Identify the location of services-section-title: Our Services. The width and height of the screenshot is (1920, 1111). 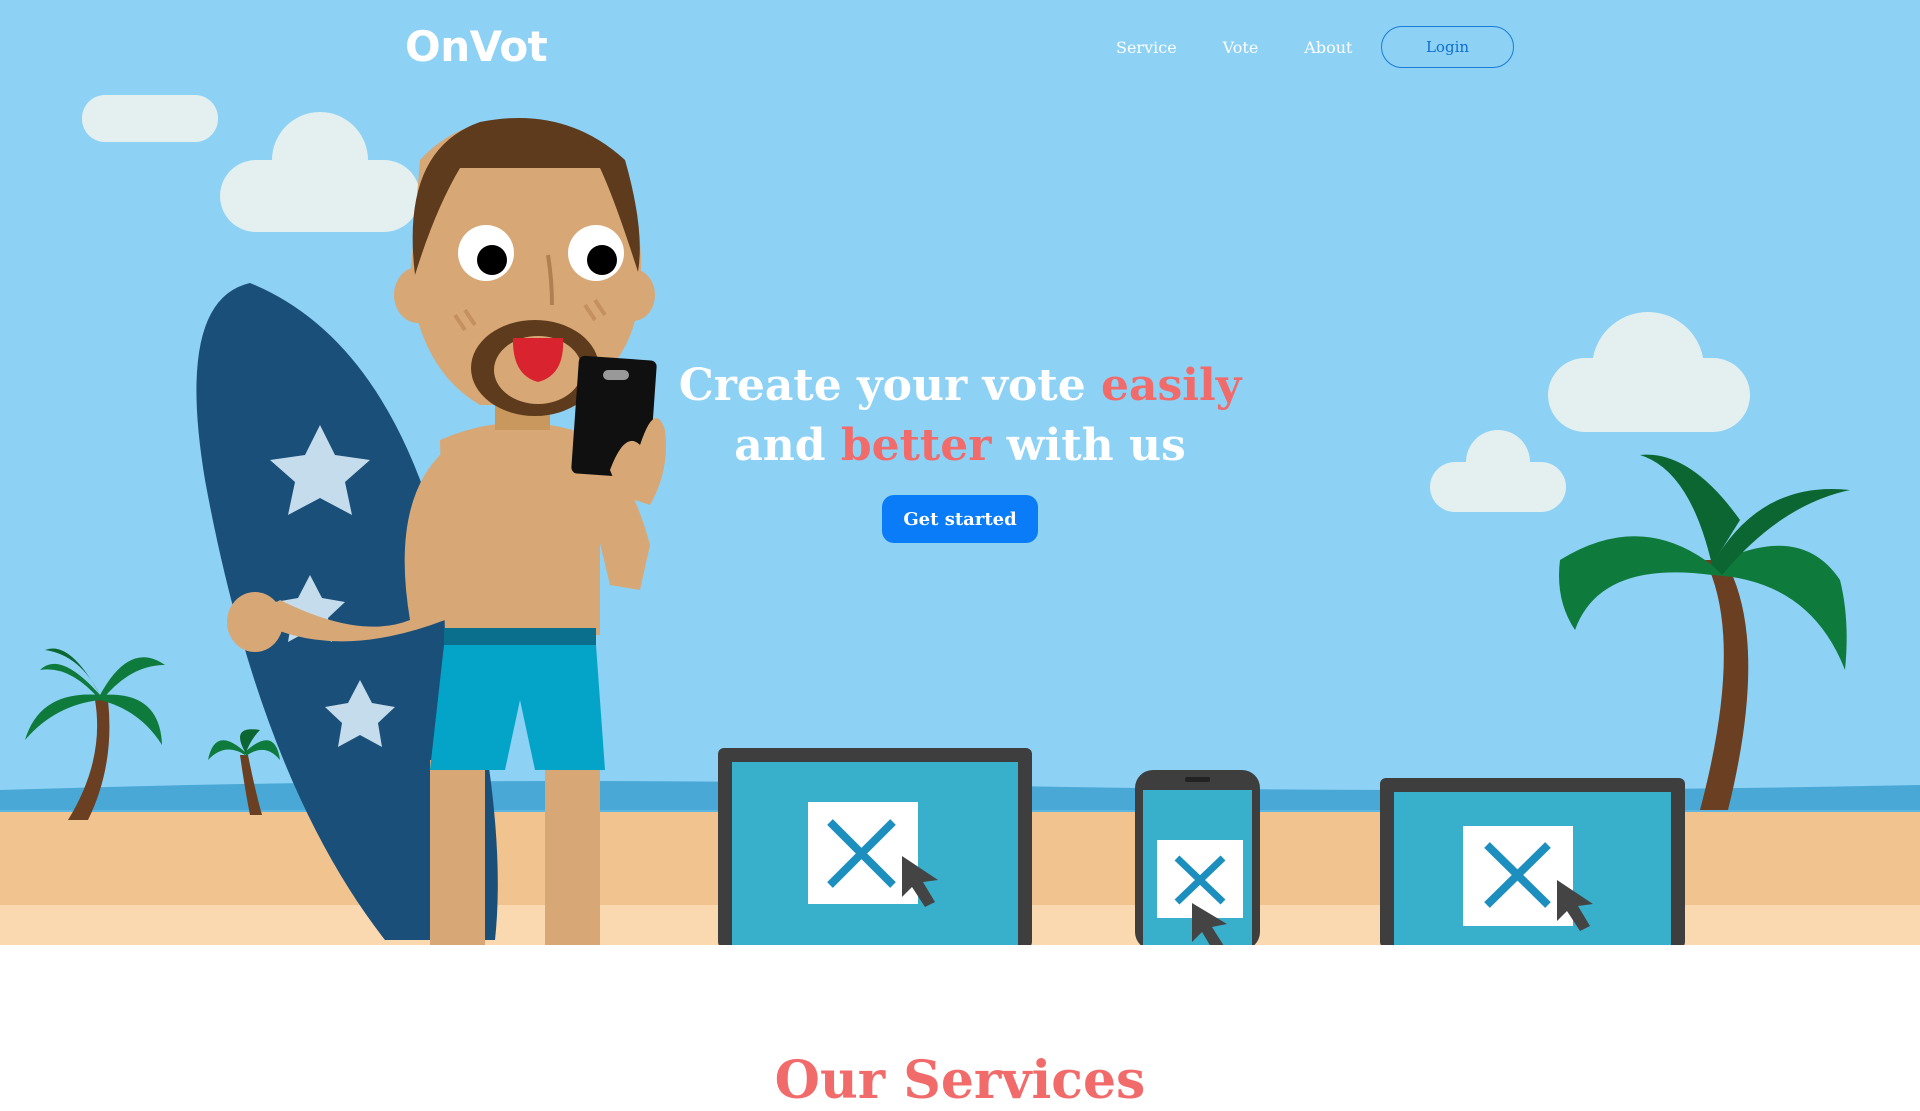
(960, 1080).